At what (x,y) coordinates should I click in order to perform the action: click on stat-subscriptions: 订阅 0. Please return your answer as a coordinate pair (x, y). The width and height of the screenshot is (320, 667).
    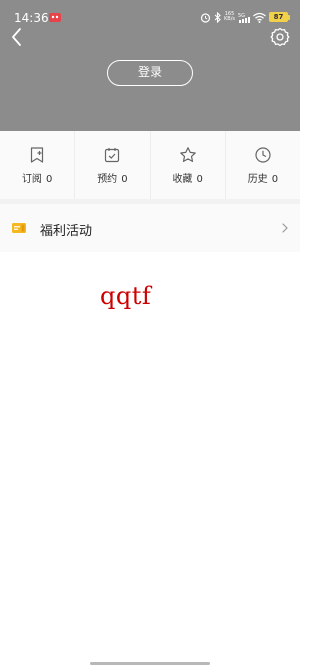
    Looking at the image, I should click on (38, 165).